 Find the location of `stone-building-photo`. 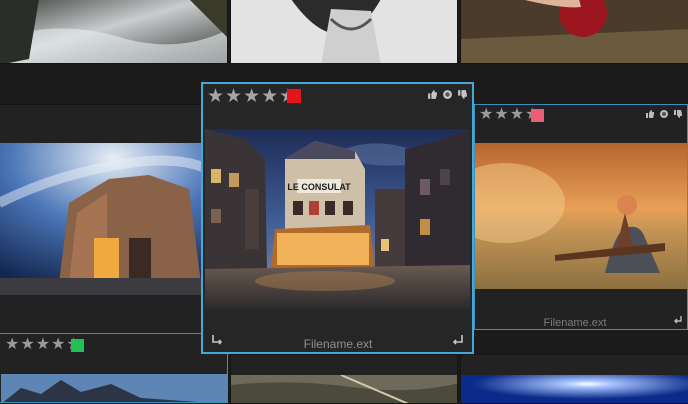

stone-building-photo is located at coordinates (113, 219).